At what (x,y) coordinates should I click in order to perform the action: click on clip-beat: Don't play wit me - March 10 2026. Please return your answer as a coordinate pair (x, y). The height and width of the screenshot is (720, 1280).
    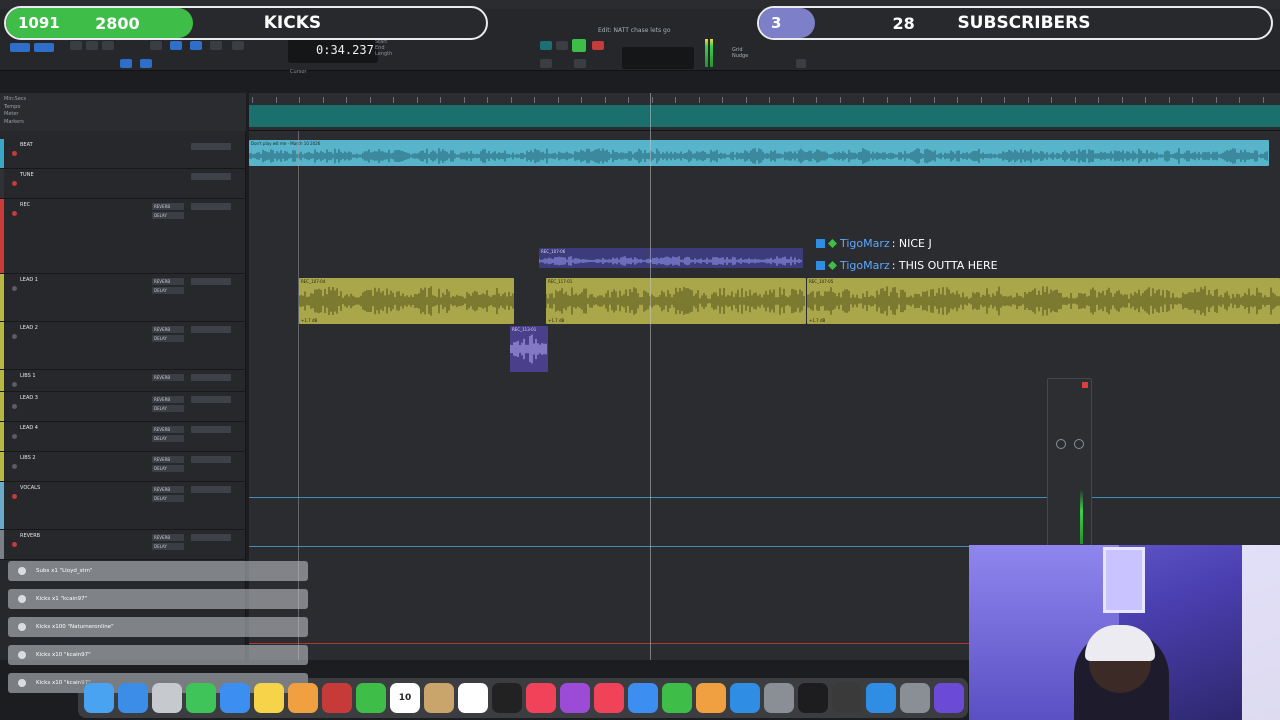
    Looking at the image, I should click on (759, 153).